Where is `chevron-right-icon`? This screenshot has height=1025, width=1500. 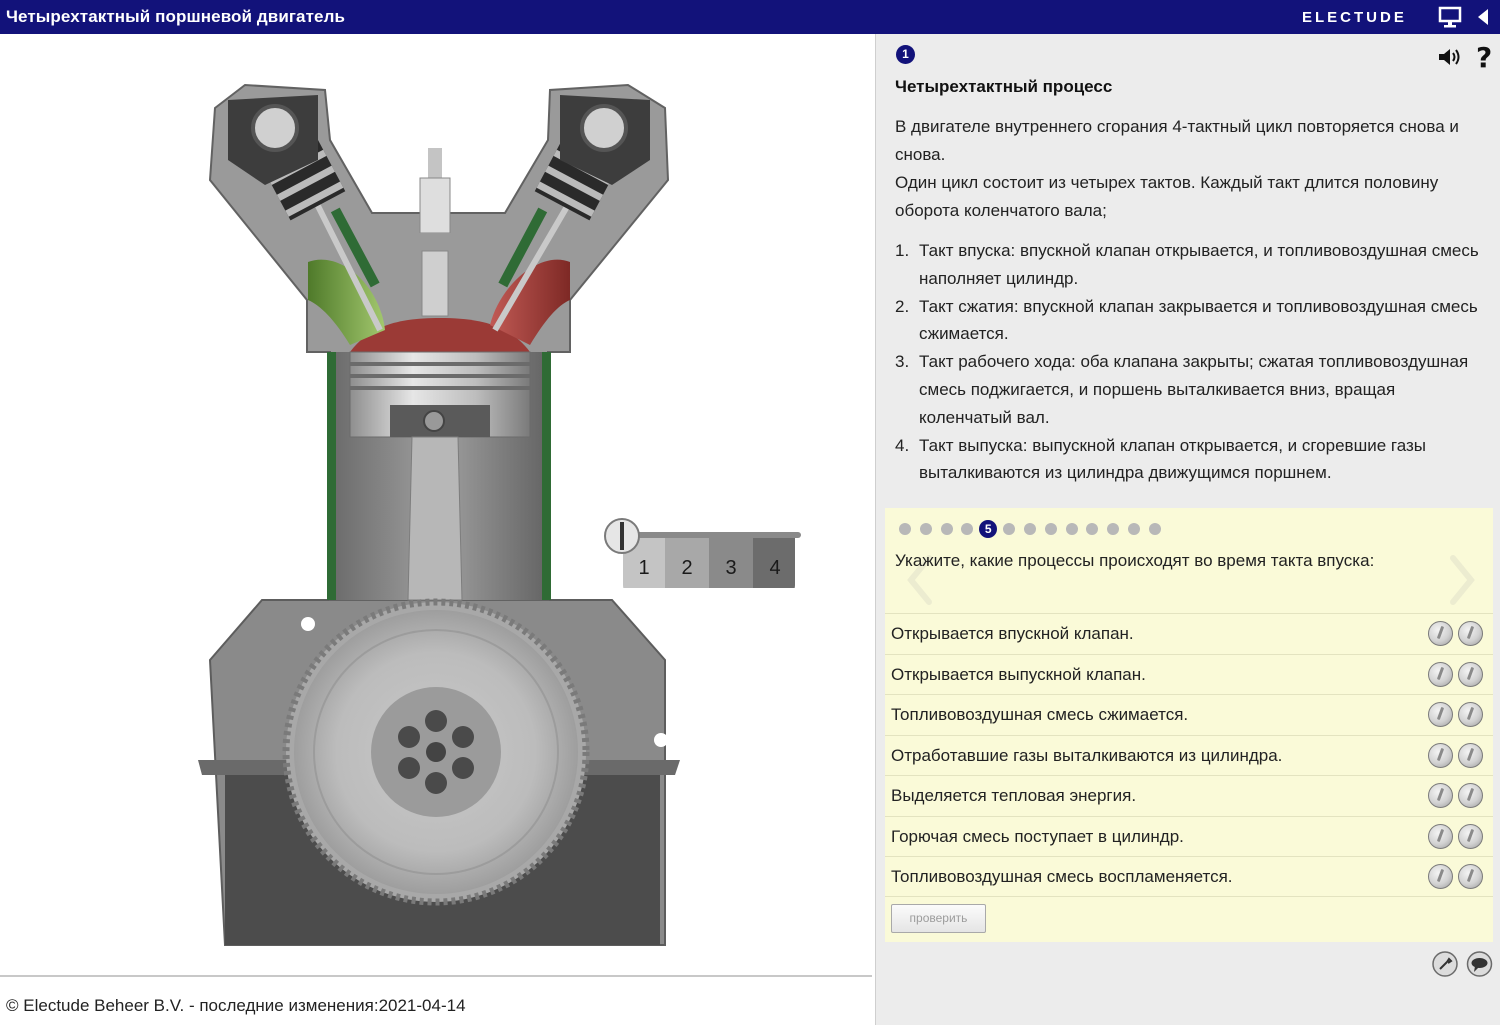 chevron-right-icon is located at coordinates (1463, 573).